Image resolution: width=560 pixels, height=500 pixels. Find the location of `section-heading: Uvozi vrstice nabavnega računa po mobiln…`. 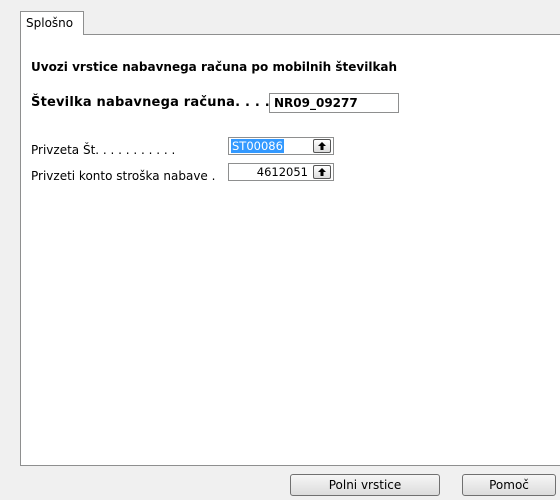

section-heading: Uvozi vrstice nabavnega računa po mobiln… is located at coordinates (214, 67).